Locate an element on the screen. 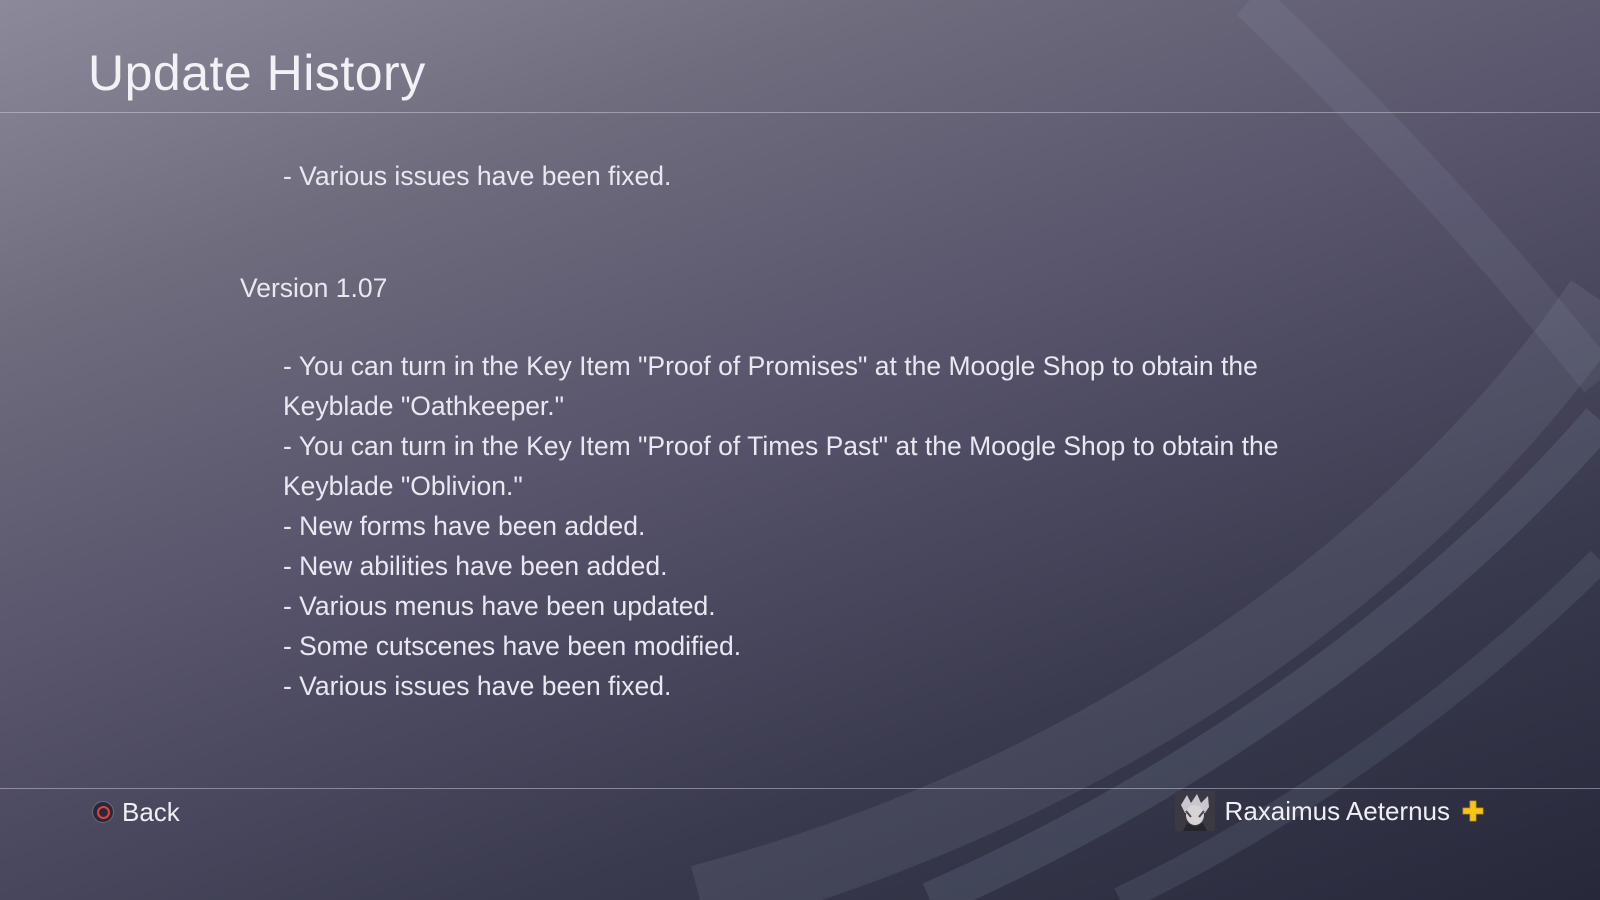 The image size is (1600, 900). page-title: Update History is located at coordinates (257, 73).